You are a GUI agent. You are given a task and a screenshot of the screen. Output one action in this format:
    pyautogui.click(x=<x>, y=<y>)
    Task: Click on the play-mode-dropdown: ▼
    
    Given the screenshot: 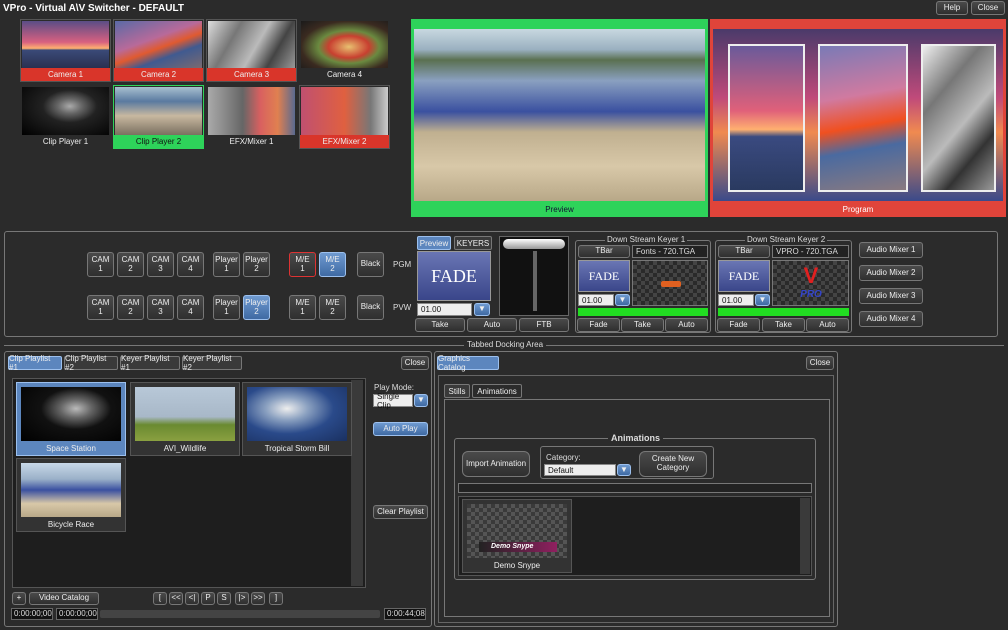 What is the action you would take?
    pyautogui.click(x=421, y=400)
    